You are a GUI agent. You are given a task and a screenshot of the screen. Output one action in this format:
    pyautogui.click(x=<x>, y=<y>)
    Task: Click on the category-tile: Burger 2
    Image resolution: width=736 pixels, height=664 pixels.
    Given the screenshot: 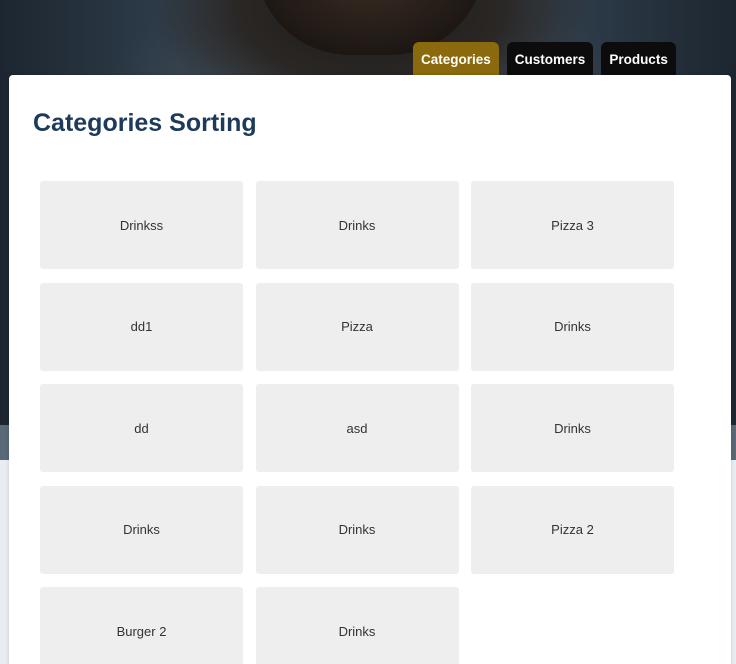 What is the action you would take?
    pyautogui.click(x=141, y=625)
    